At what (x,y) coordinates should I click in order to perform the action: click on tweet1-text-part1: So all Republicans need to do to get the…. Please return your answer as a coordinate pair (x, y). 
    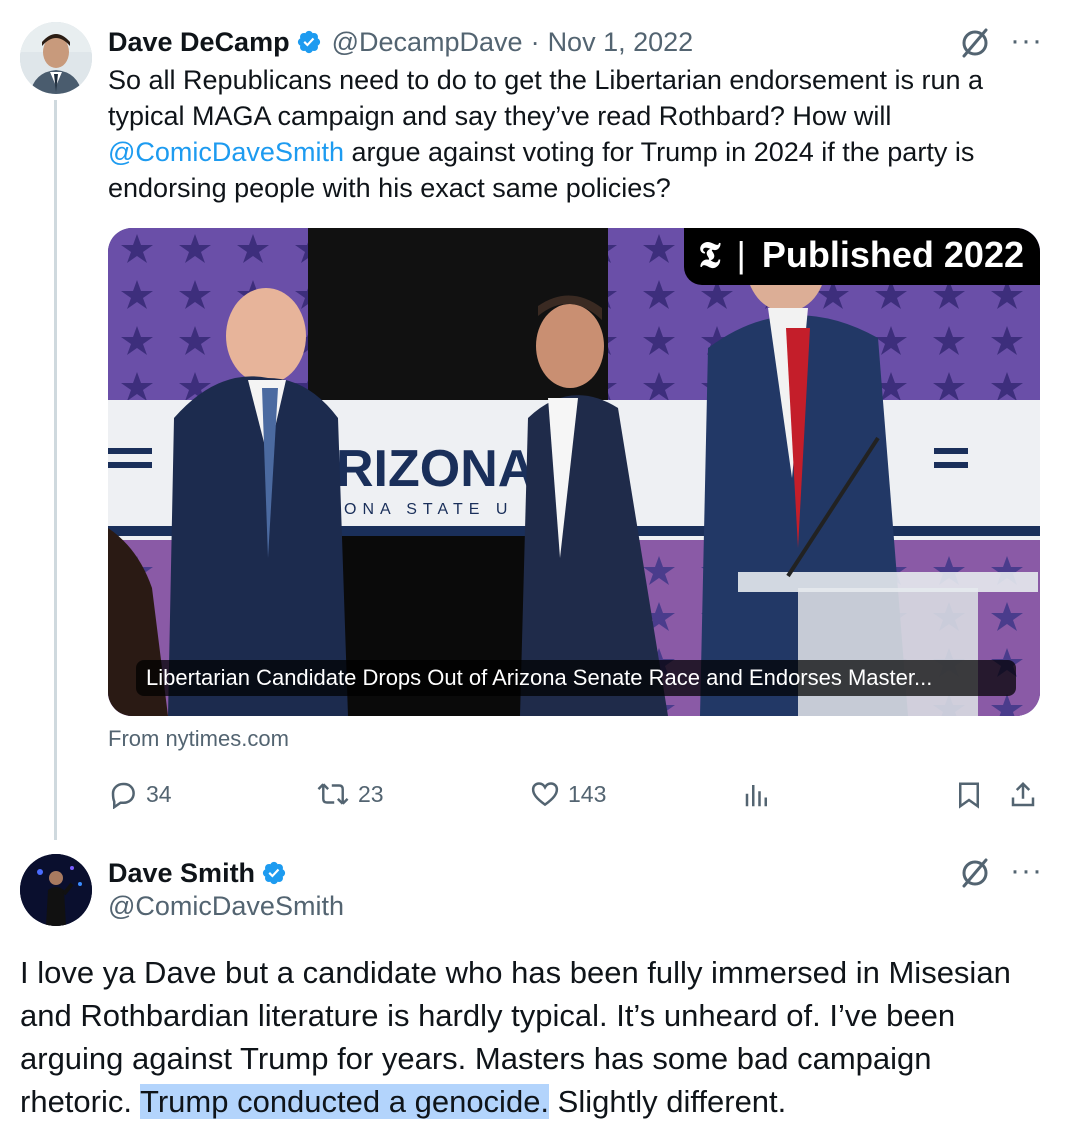
    Looking at the image, I should click on (546, 98).